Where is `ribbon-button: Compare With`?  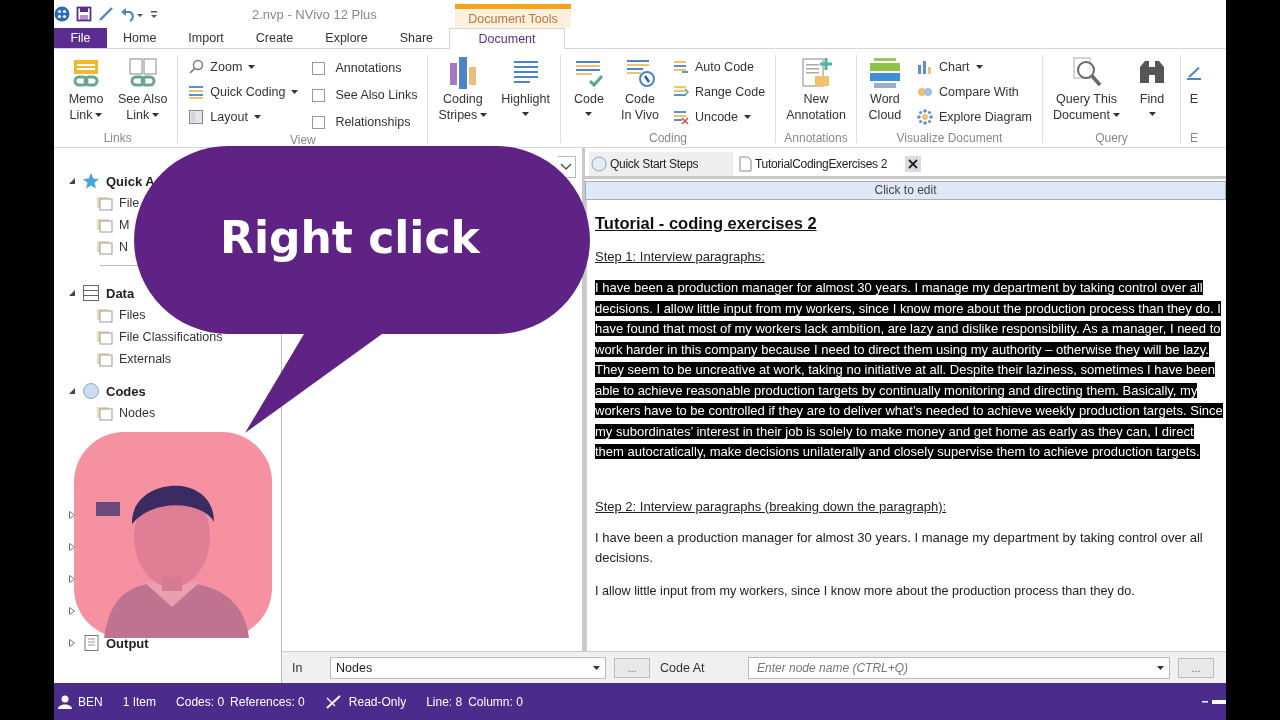
ribbon-button: Compare With is located at coordinates (974, 92).